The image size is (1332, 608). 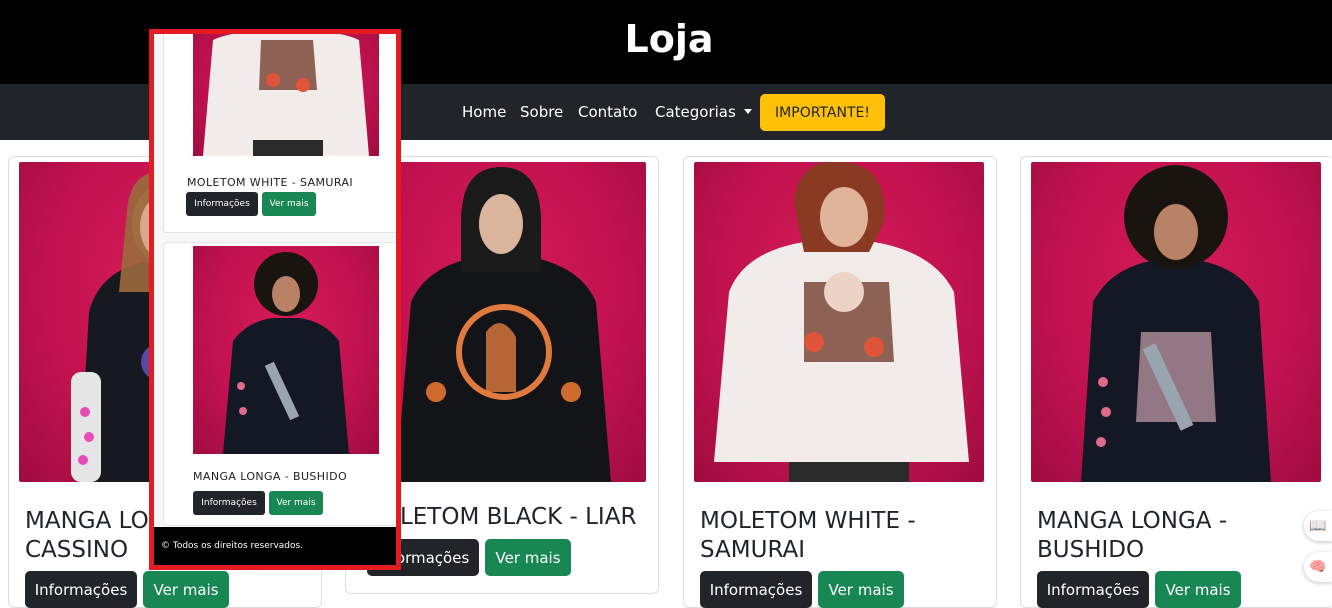 I want to click on footer-copyright: © Todos os direitos reservados., so click(x=232, y=546).